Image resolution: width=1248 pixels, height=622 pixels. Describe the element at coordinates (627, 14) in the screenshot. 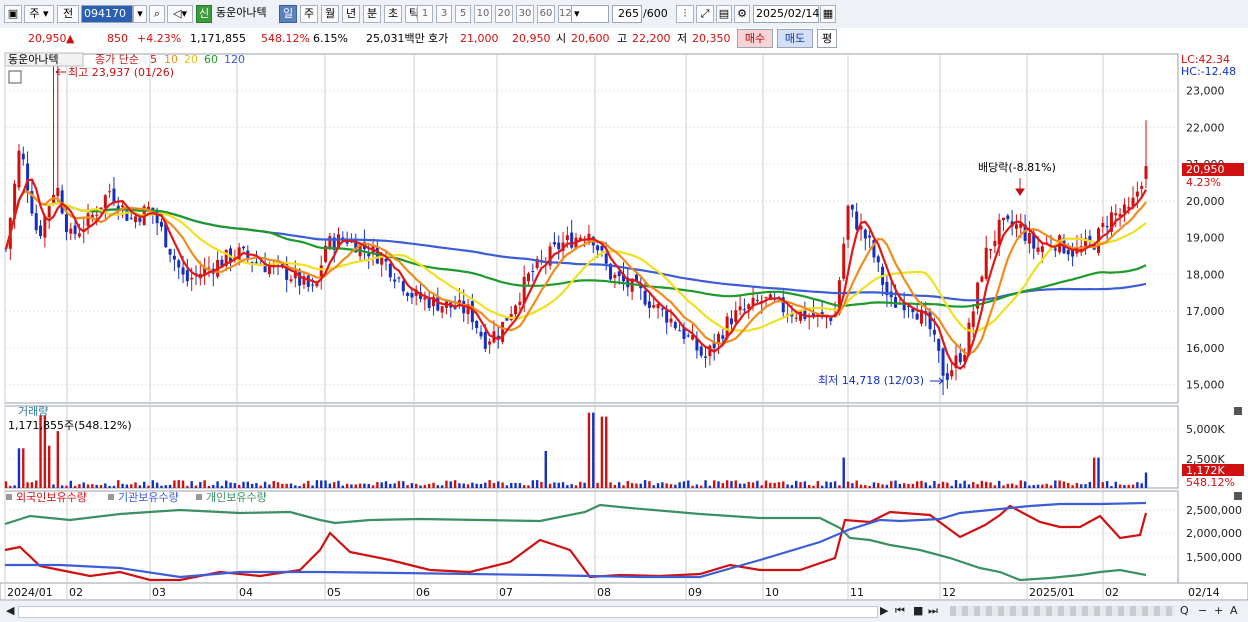

I see `count-input: 265` at that location.